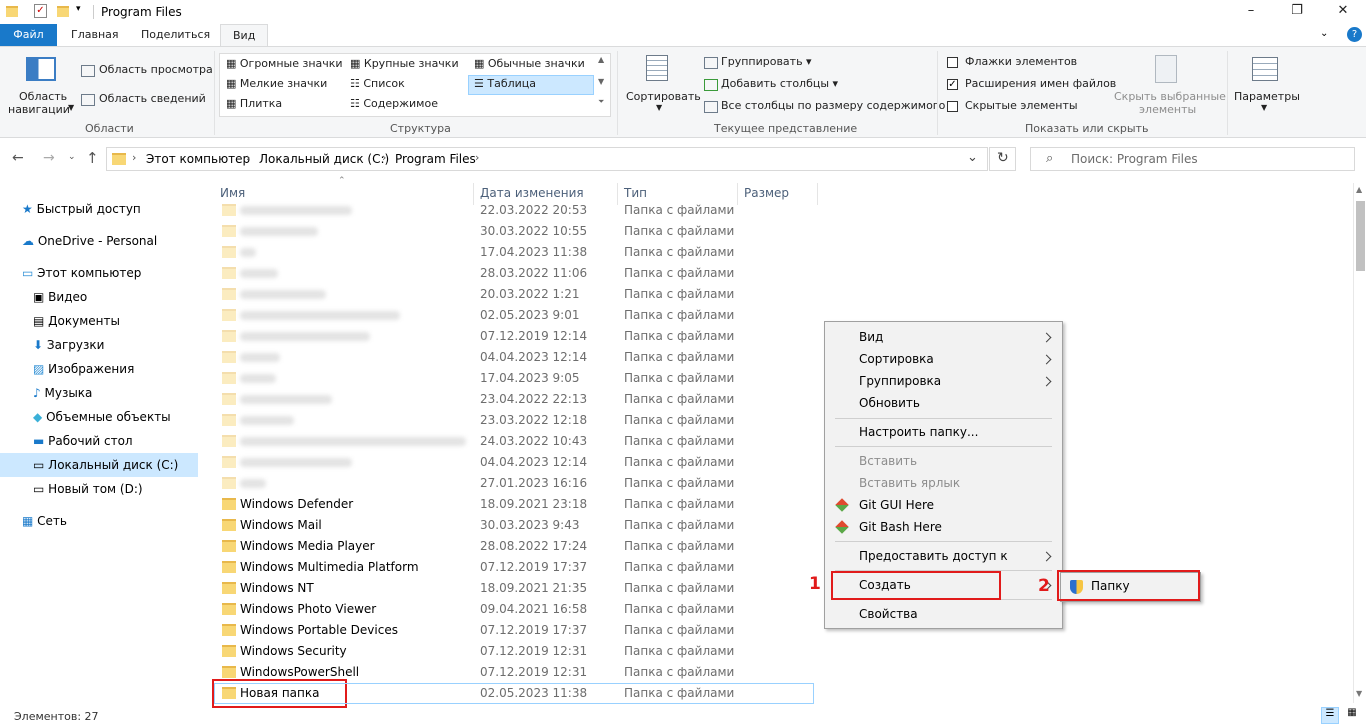 This screenshot has width=1366, height=727. What do you see at coordinates (871, 337) in the screenshot?
I see `menu-item-view: Вид` at bounding box center [871, 337].